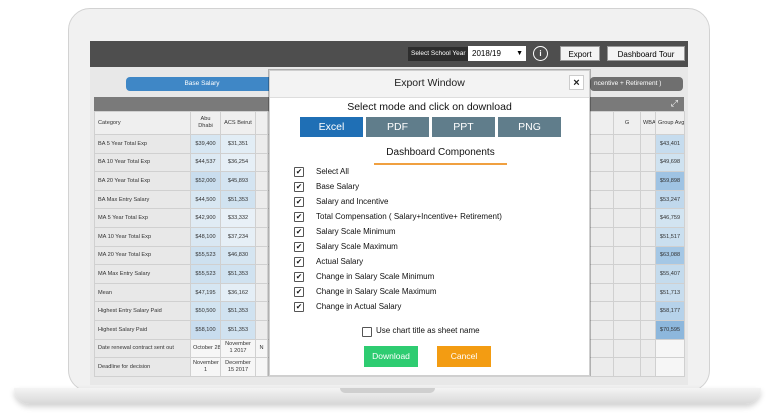  I want to click on dashboard-tour-button: Dashboard Tour, so click(646, 53).